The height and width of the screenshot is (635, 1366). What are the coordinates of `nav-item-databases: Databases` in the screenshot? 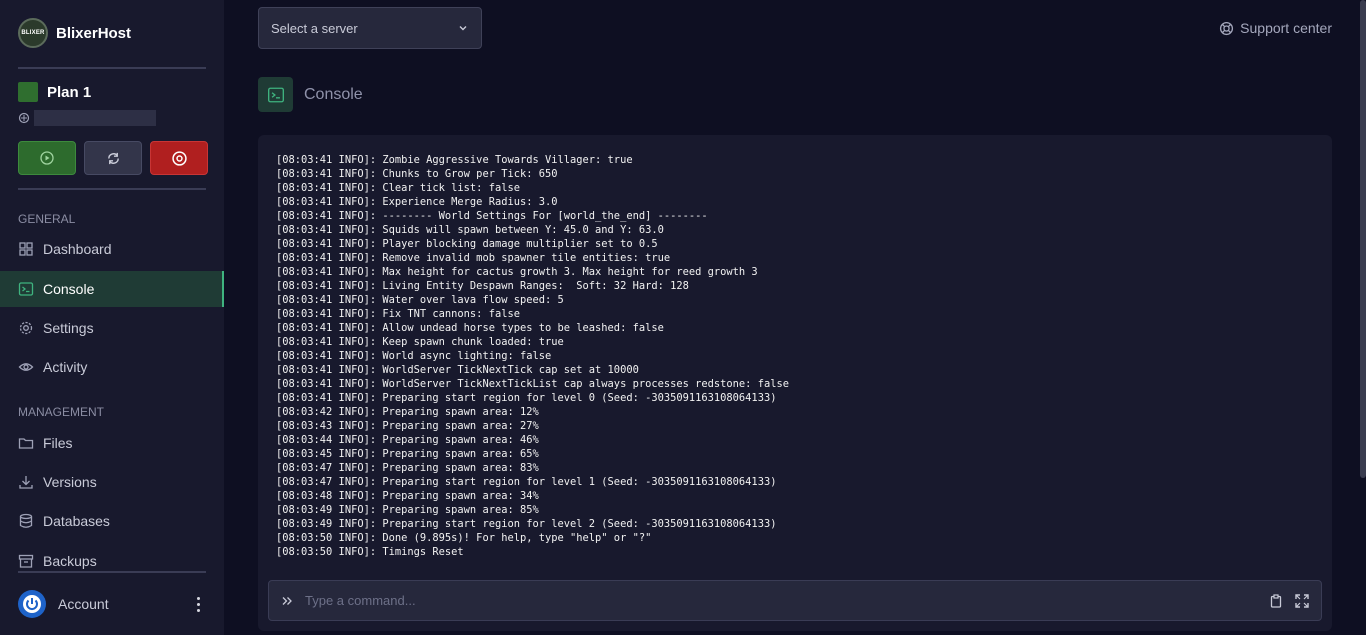 It's located at (112, 521).